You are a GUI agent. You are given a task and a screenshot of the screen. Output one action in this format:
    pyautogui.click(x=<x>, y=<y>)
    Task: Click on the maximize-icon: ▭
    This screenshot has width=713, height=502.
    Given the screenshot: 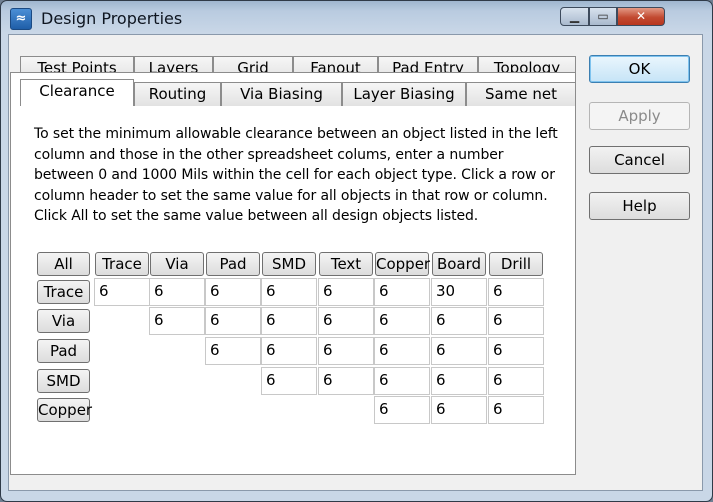 What is the action you would take?
    pyautogui.click(x=603, y=16)
    